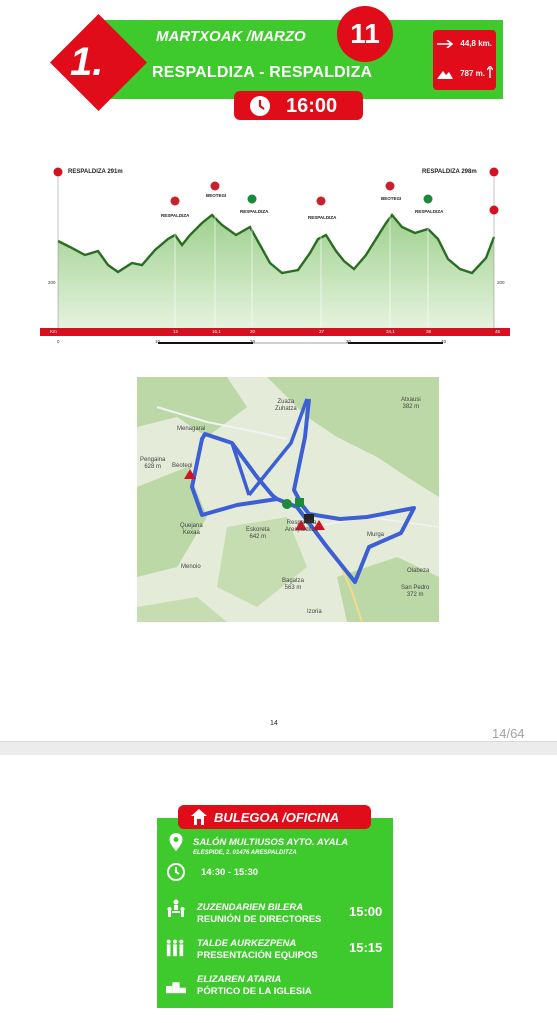  What do you see at coordinates (245, 853) in the screenshot?
I see `office-address: ELESPIDE, 2. 01476 ARESPALDITZA` at bounding box center [245, 853].